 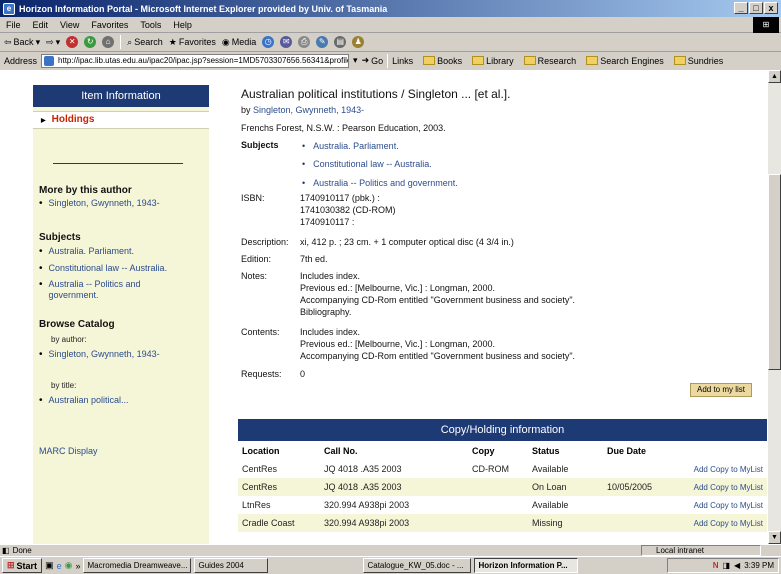 What do you see at coordinates (380, 183) in the screenshot?
I see `record-subject-link: • Australia -- Politics and government.` at bounding box center [380, 183].